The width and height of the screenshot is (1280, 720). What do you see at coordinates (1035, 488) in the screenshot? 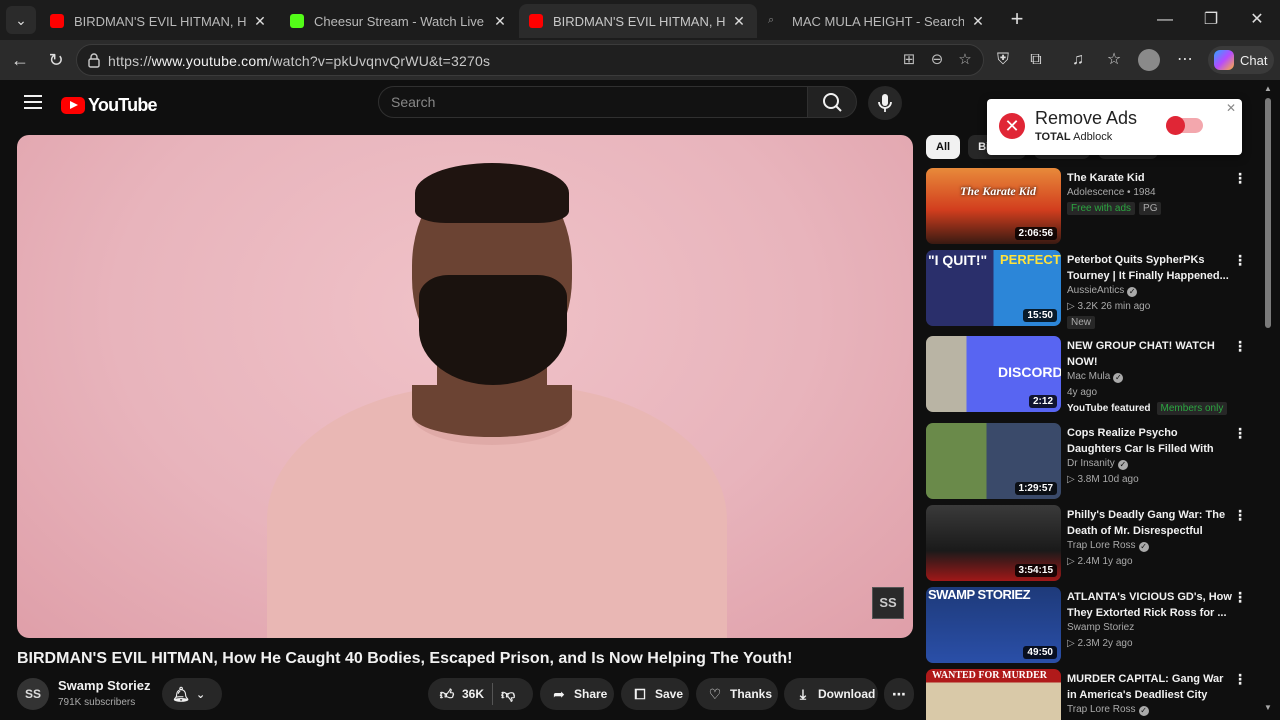
I see `video-duration: 1:29:57` at bounding box center [1035, 488].